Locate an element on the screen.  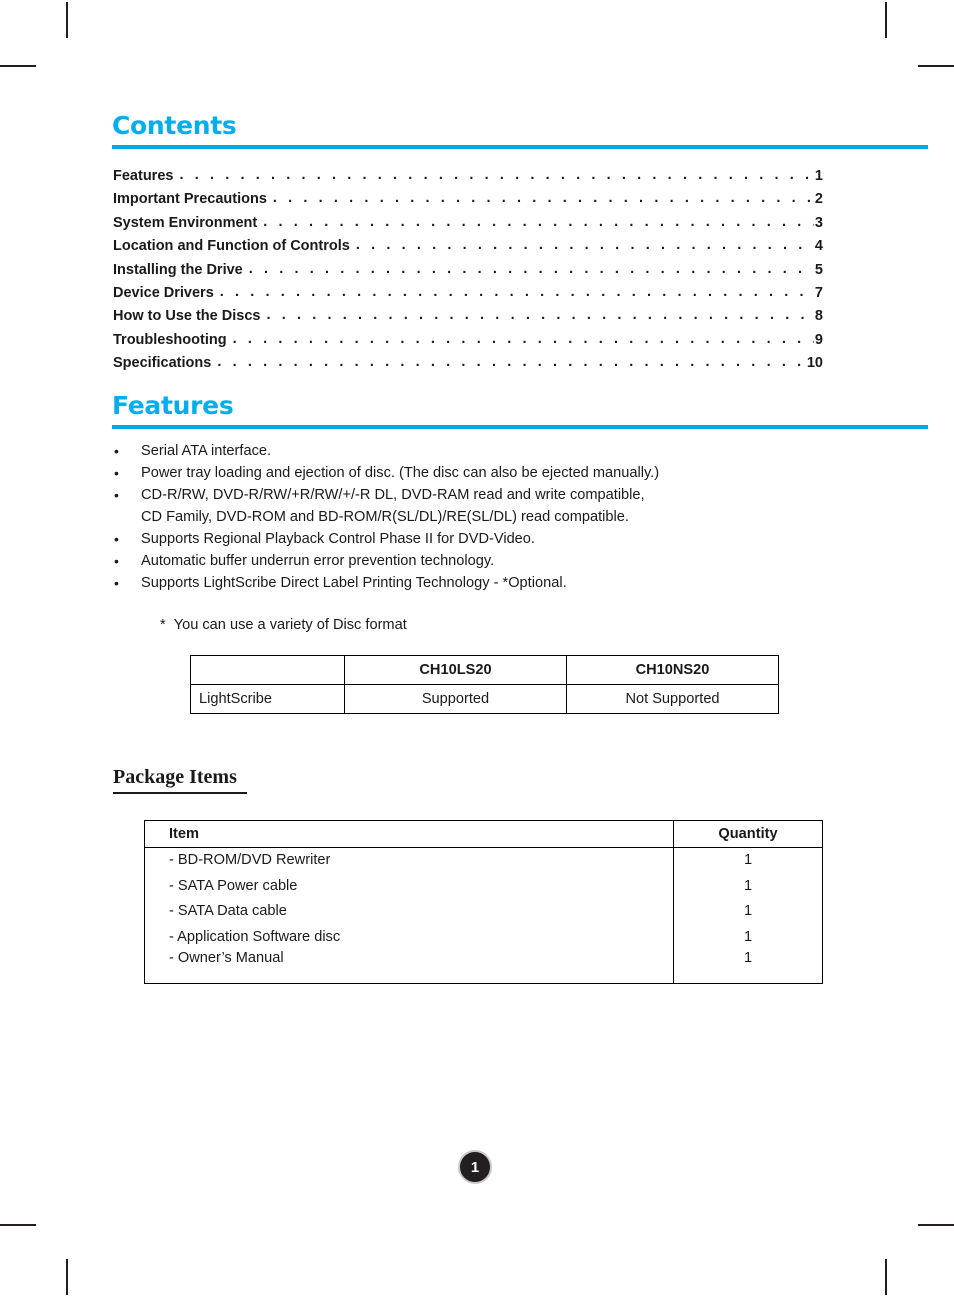
toc-entry-page-number: 7 is located at coordinates (818, 292).